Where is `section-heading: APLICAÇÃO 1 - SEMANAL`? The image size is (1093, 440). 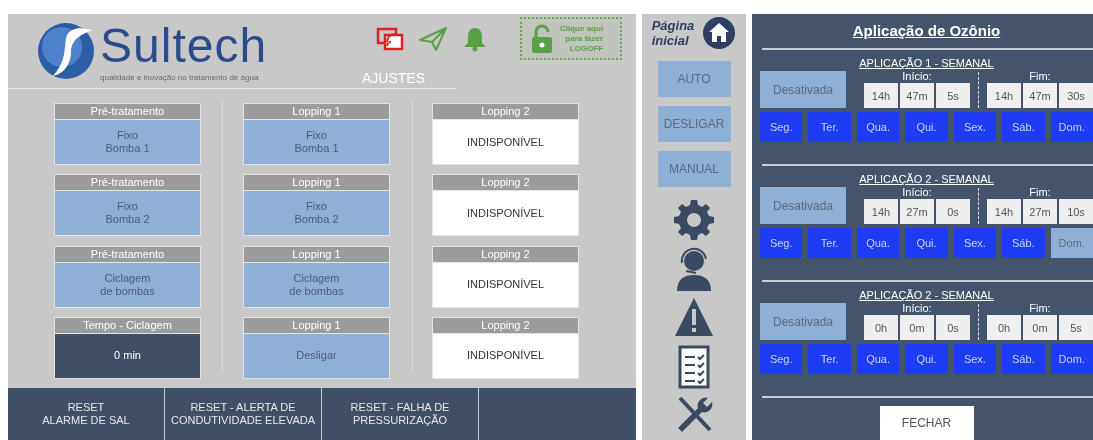
section-heading: APLICAÇÃO 1 - SEMANAL is located at coordinates (926, 63).